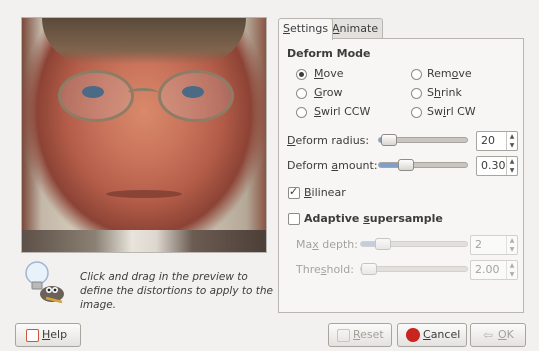  What do you see at coordinates (487, 269) in the screenshot?
I see `threshold-value: 2.00` at bounding box center [487, 269].